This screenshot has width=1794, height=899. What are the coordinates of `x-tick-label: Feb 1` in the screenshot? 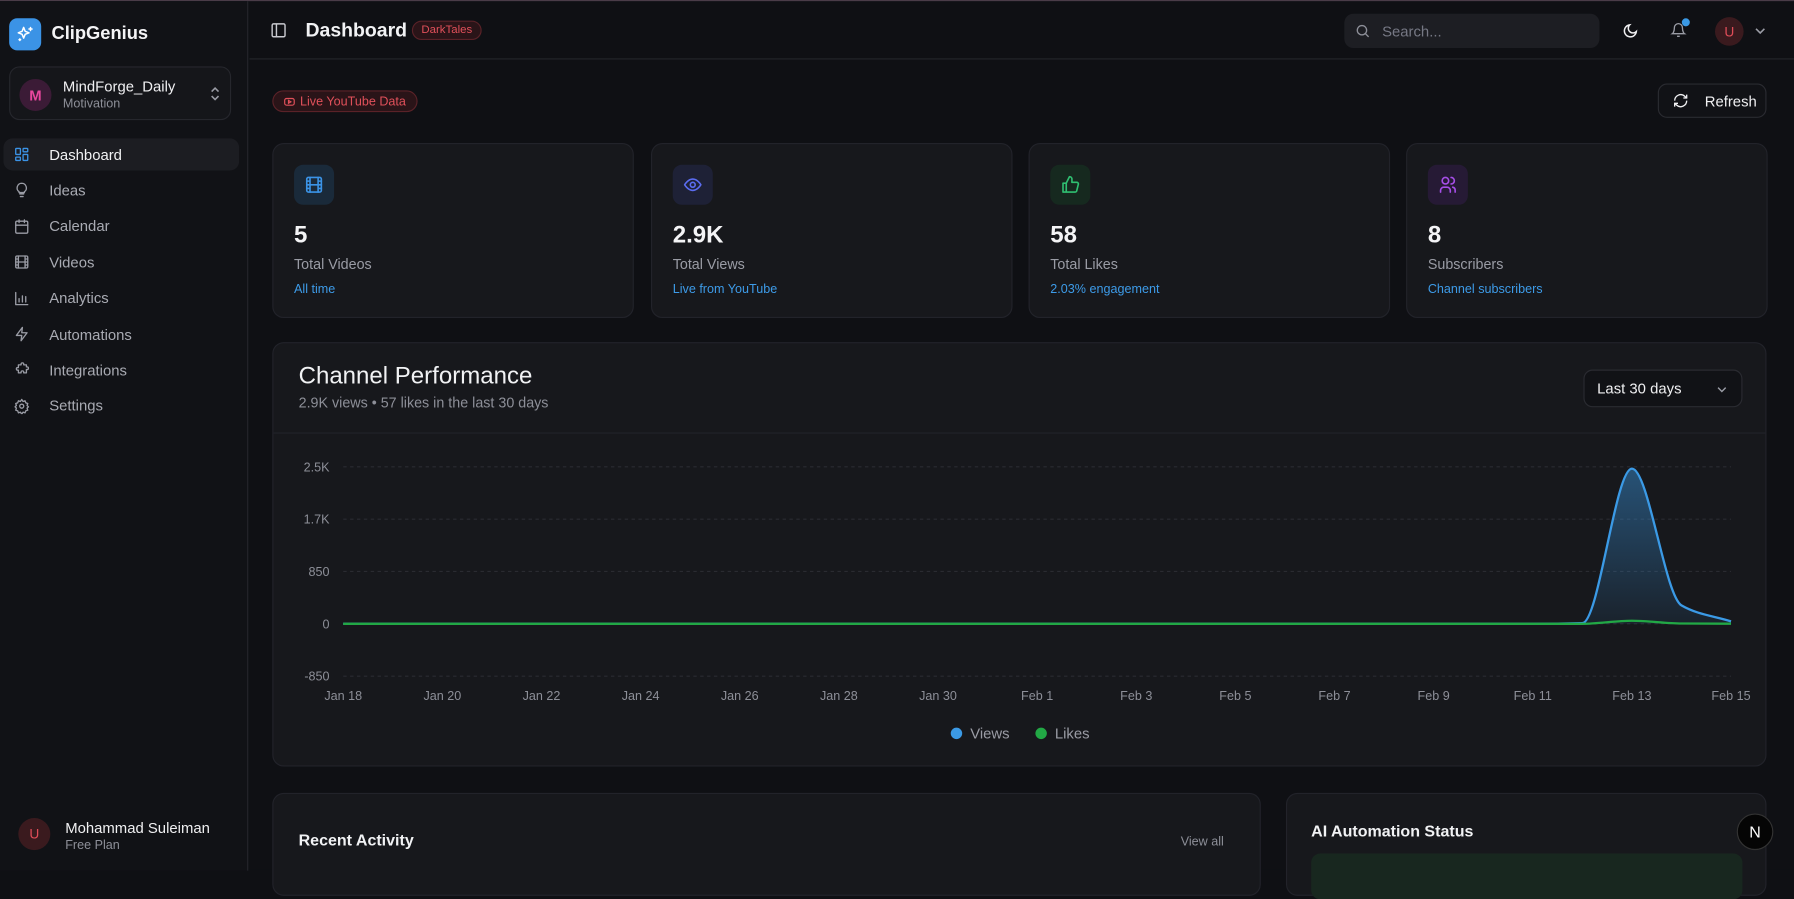 It's located at (1037, 696).